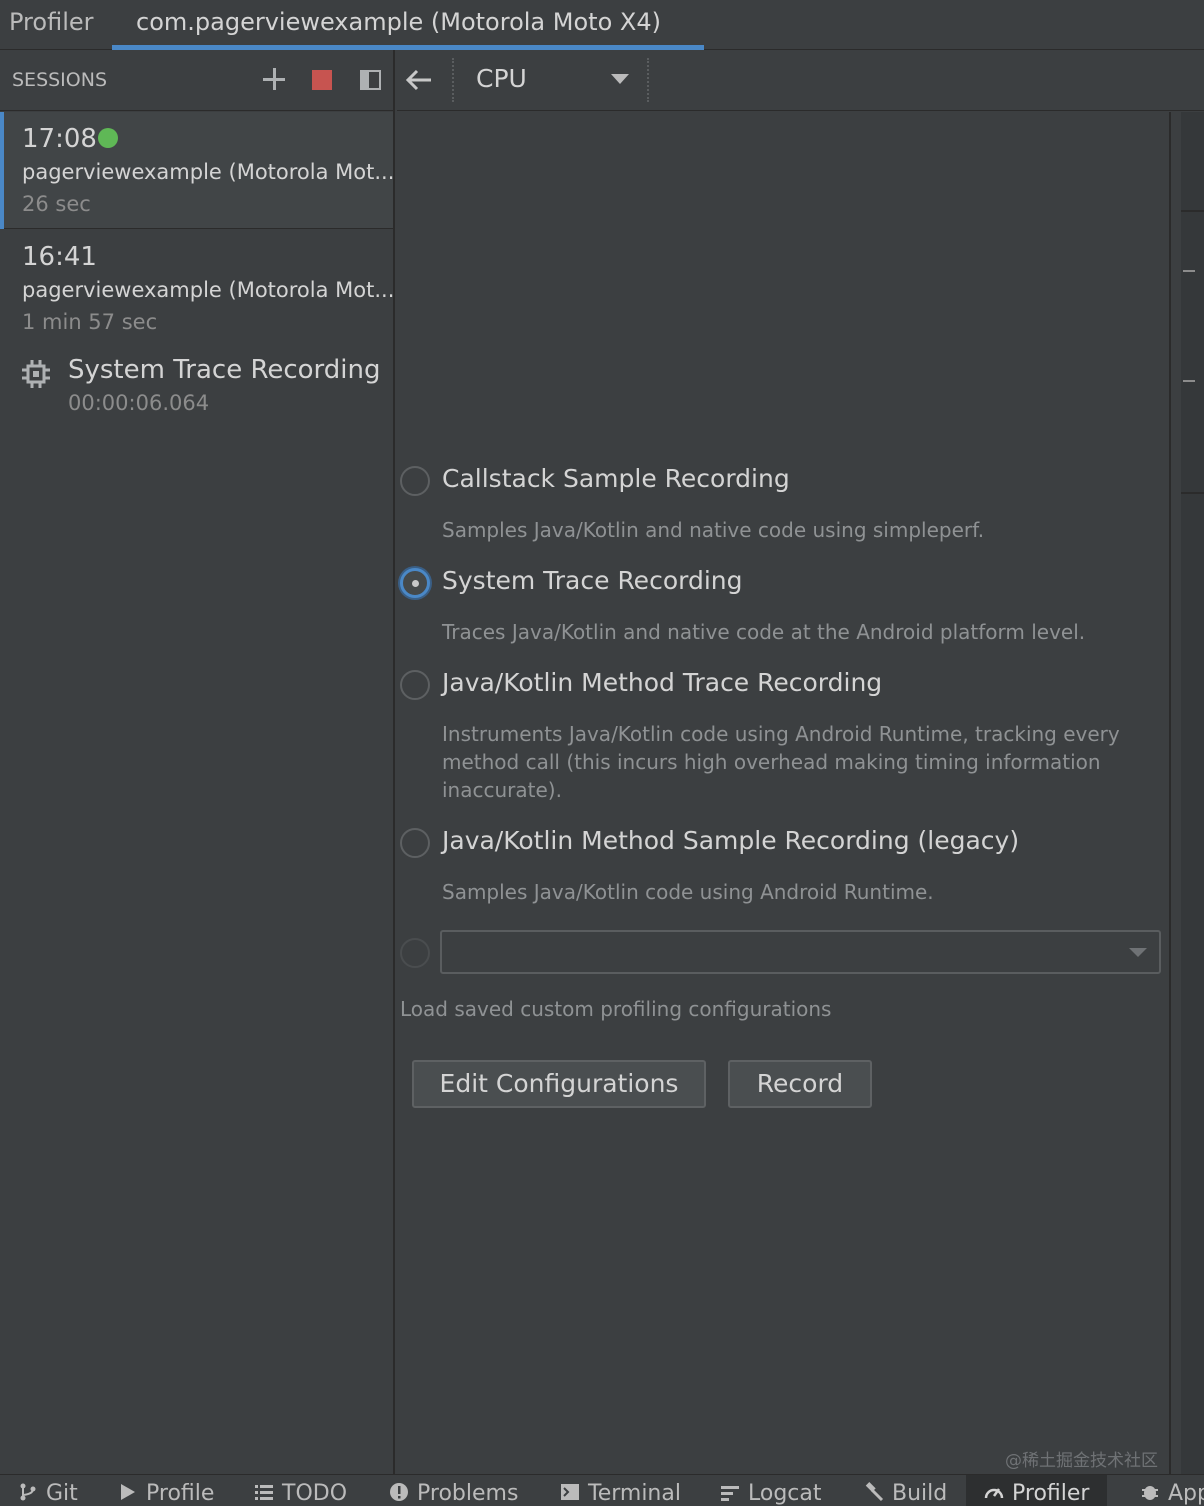 Image resolution: width=1204 pixels, height=1506 pixels. Describe the element at coordinates (994, 1493) in the screenshot. I see `profiler-gauge-icon` at that location.